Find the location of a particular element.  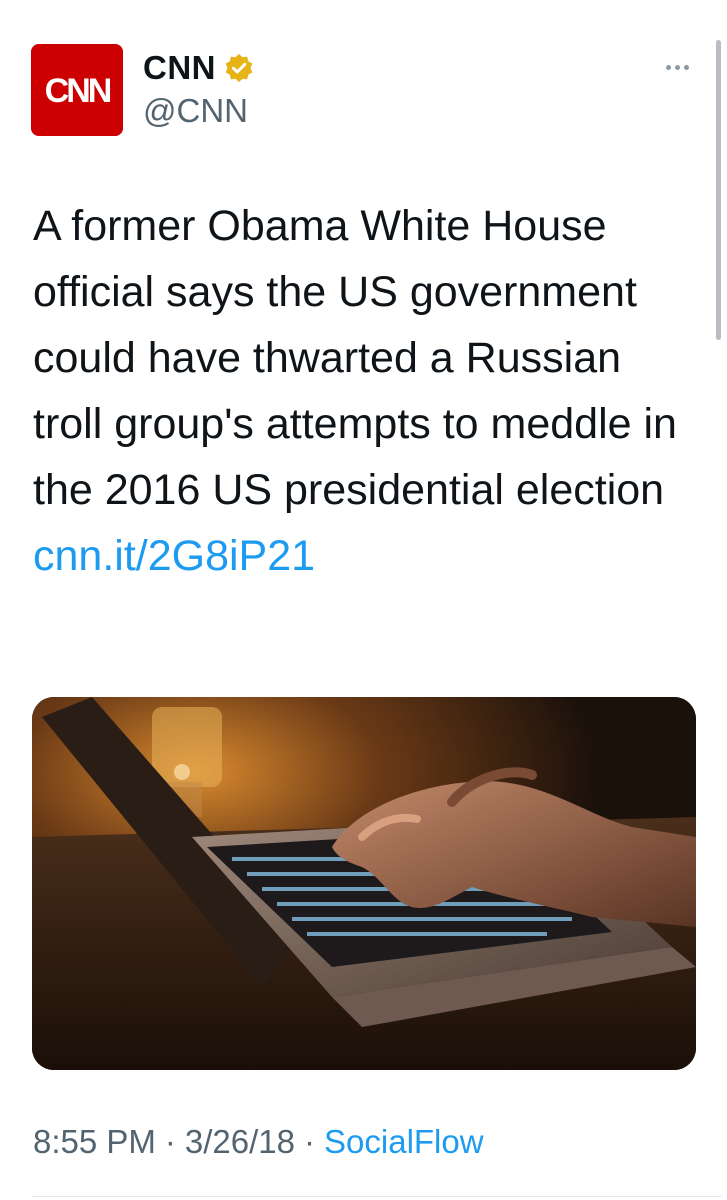

tweet-meta: 8:55 PM · 3/26/18 · SocialFlow is located at coordinates (258, 1142).